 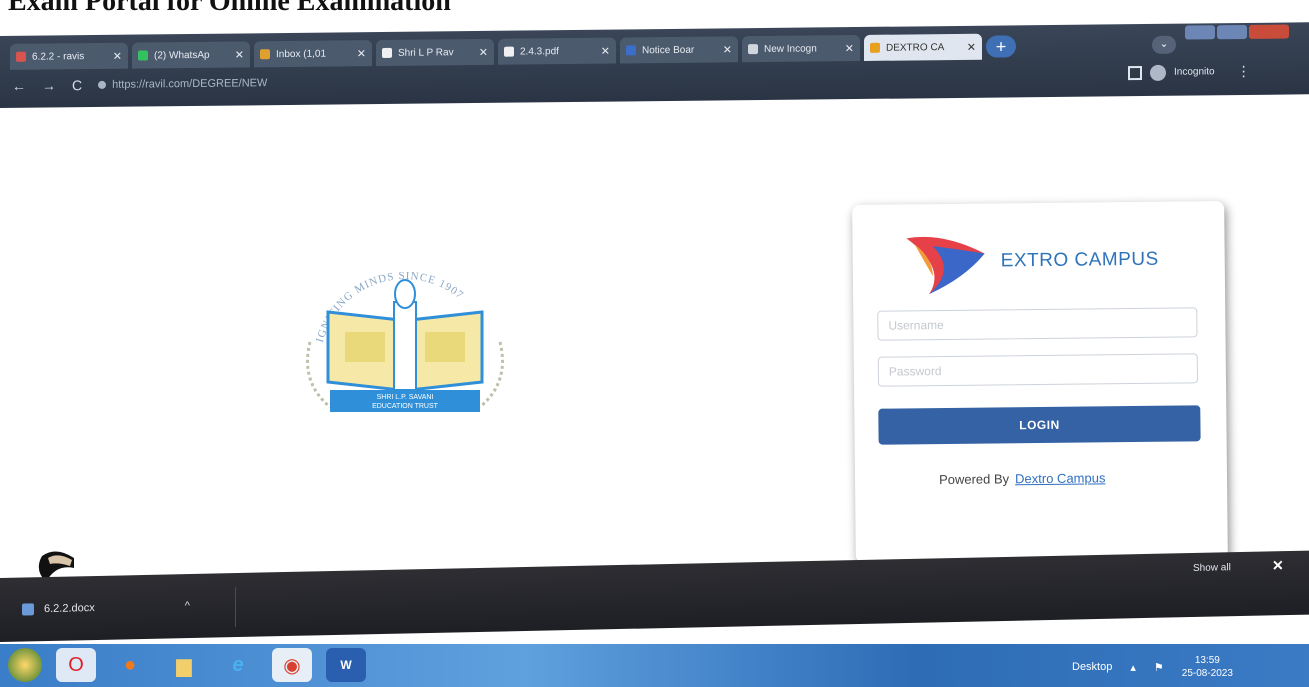 What do you see at coordinates (1079, 260) in the screenshot?
I see `brand-text: EXTRO CAMPUS` at bounding box center [1079, 260].